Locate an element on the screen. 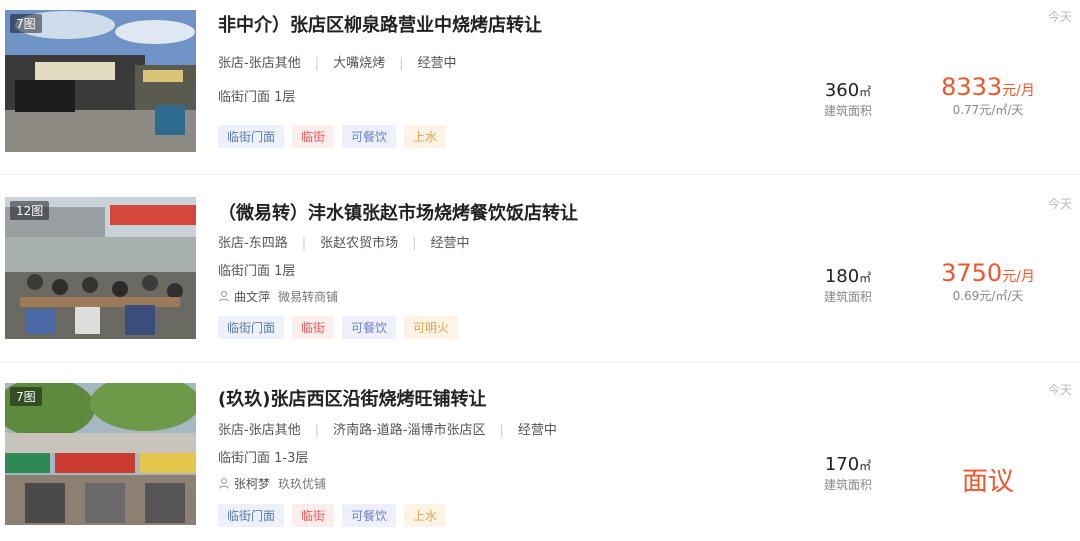 This screenshot has width=1080, height=541. district-link: 张店-东四路 is located at coordinates (253, 243).